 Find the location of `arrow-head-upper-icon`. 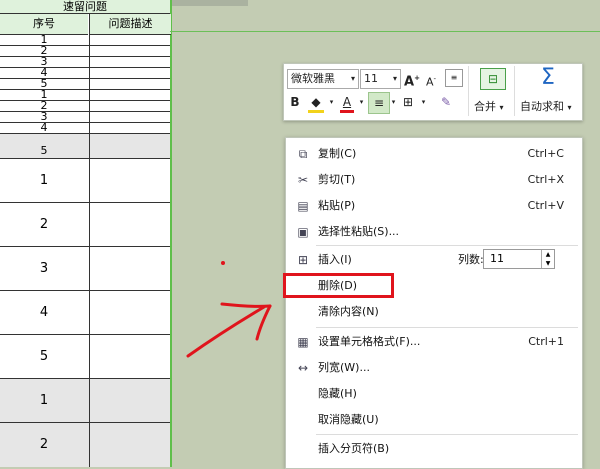

arrow-head-upper-icon is located at coordinates (246, 305).